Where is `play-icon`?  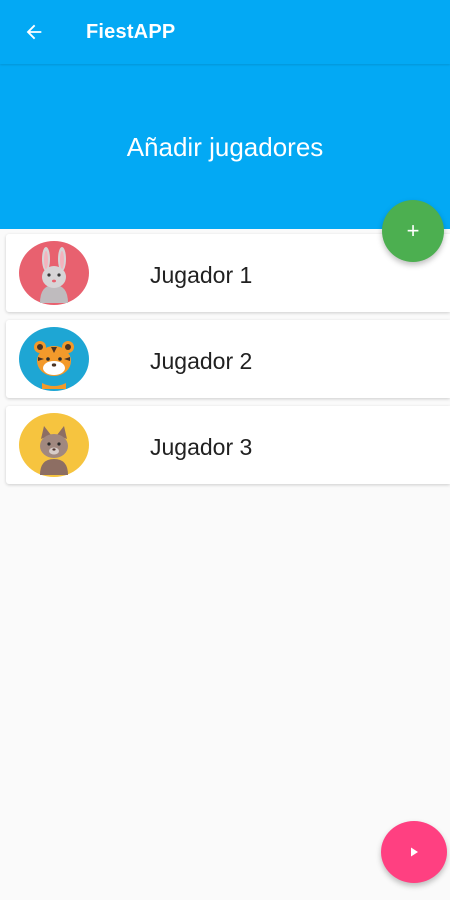
play-icon is located at coordinates (414, 852).